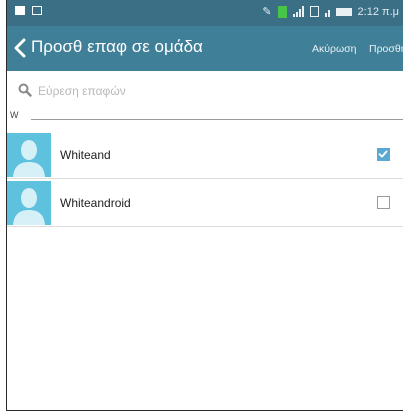  I want to click on back-arrow-icon, so click(20, 48).